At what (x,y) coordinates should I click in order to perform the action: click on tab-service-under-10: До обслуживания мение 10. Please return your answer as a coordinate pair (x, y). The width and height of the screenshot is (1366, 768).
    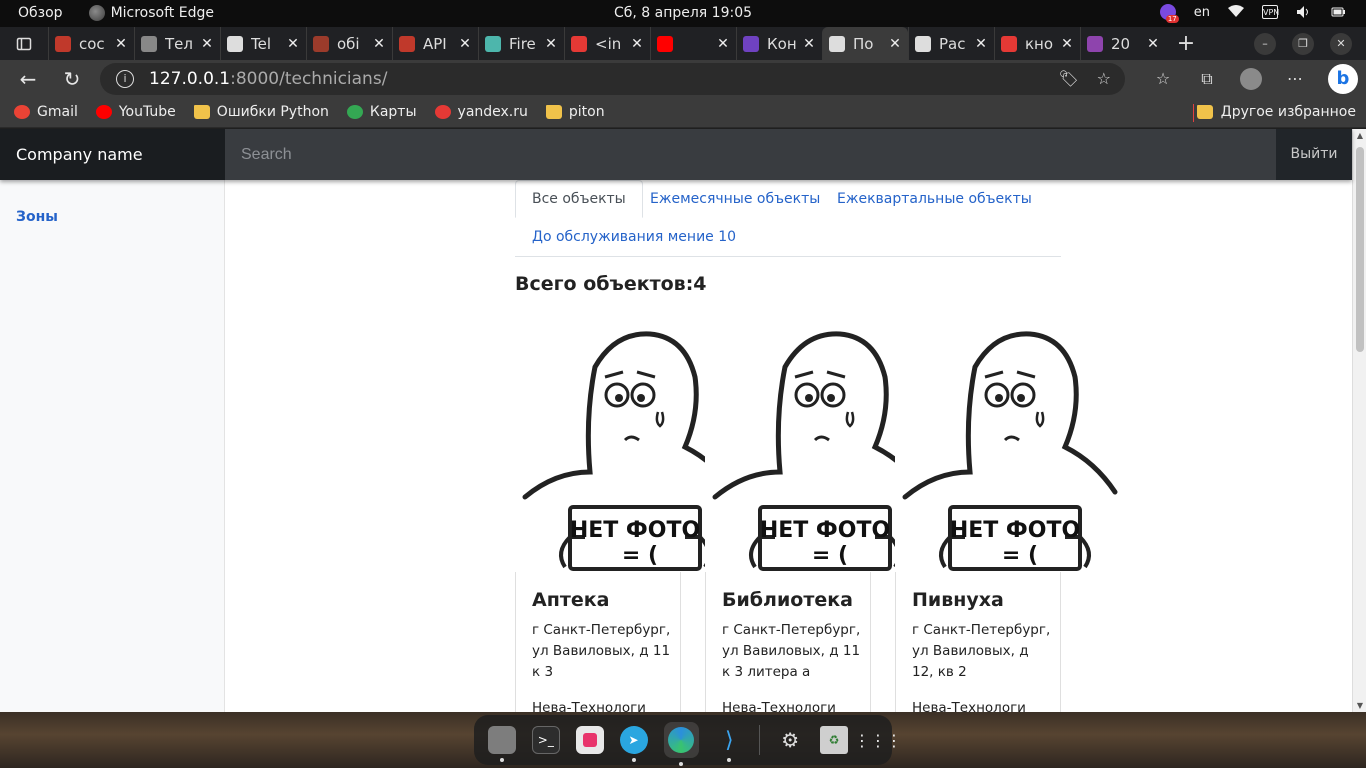
    Looking at the image, I should click on (634, 237).